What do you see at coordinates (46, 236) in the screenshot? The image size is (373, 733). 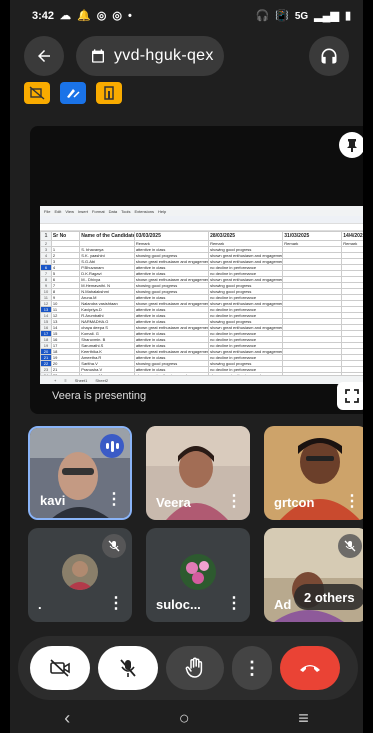 I see `sheet-row-number: 1` at bounding box center [46, 236].